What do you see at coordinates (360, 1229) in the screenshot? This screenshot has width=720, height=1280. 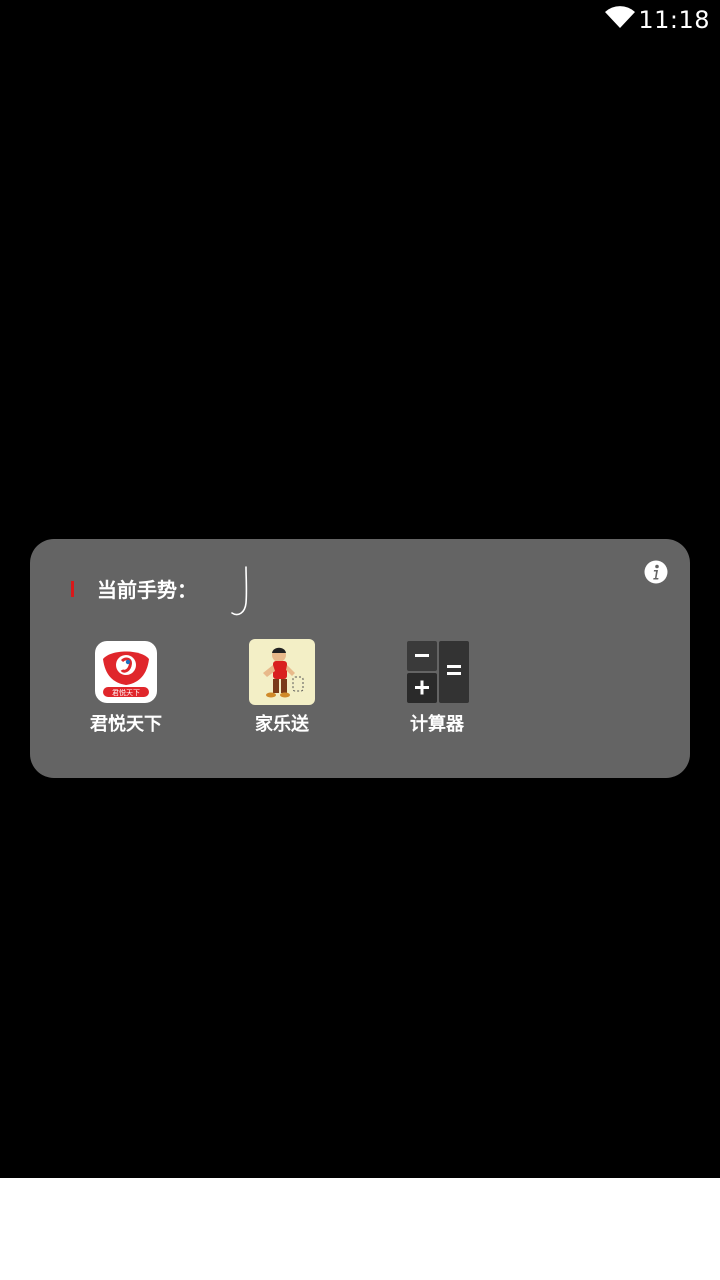 I see `bottom-white-strip` at bounding box center [360, 1229].